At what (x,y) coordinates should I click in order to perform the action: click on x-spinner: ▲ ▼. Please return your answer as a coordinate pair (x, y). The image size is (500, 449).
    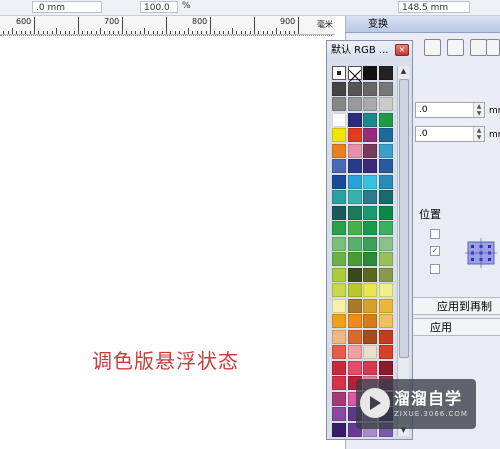
    Looking at the image, I should click on (478, 110).